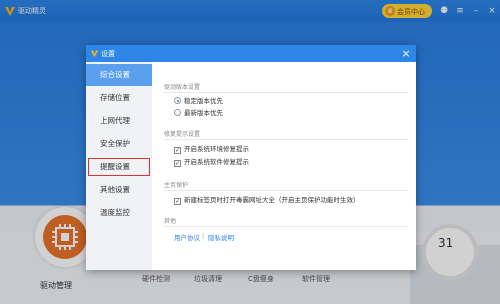 This screenshot has height=304, width=500. I want to click on settings-nav: 综合设置 存储位置 上网代理 安全保护 提醒设置 其他设置 温度监控, so click(119, 166).